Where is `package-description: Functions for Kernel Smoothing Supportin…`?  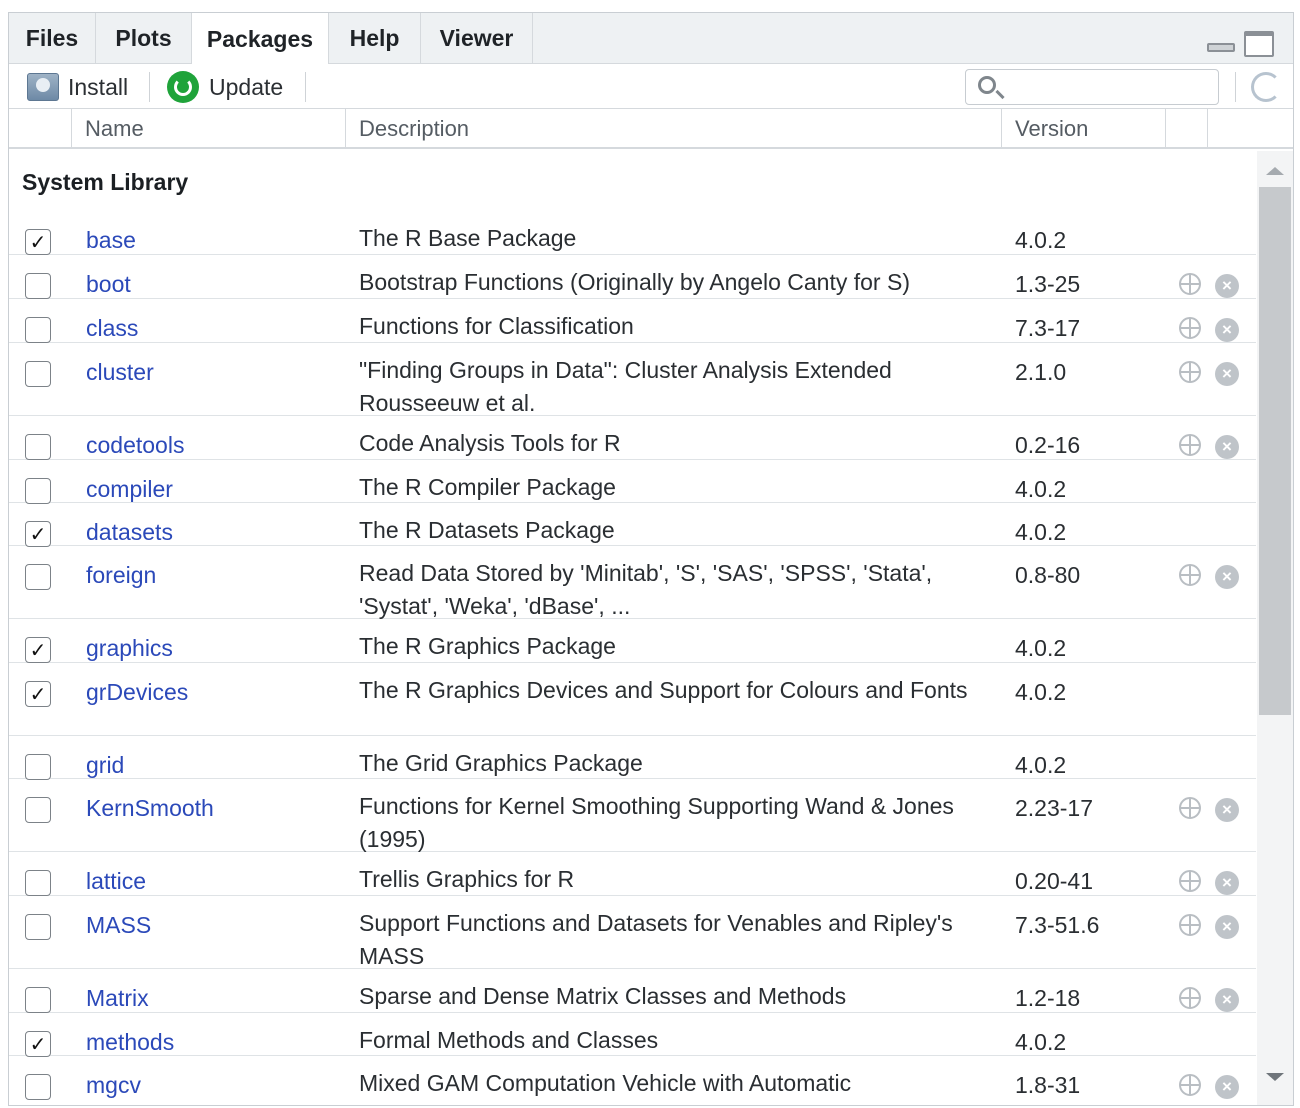
package-description: Functions for Kernel Smoothing Supportin… is located at coordinates (656, 822).